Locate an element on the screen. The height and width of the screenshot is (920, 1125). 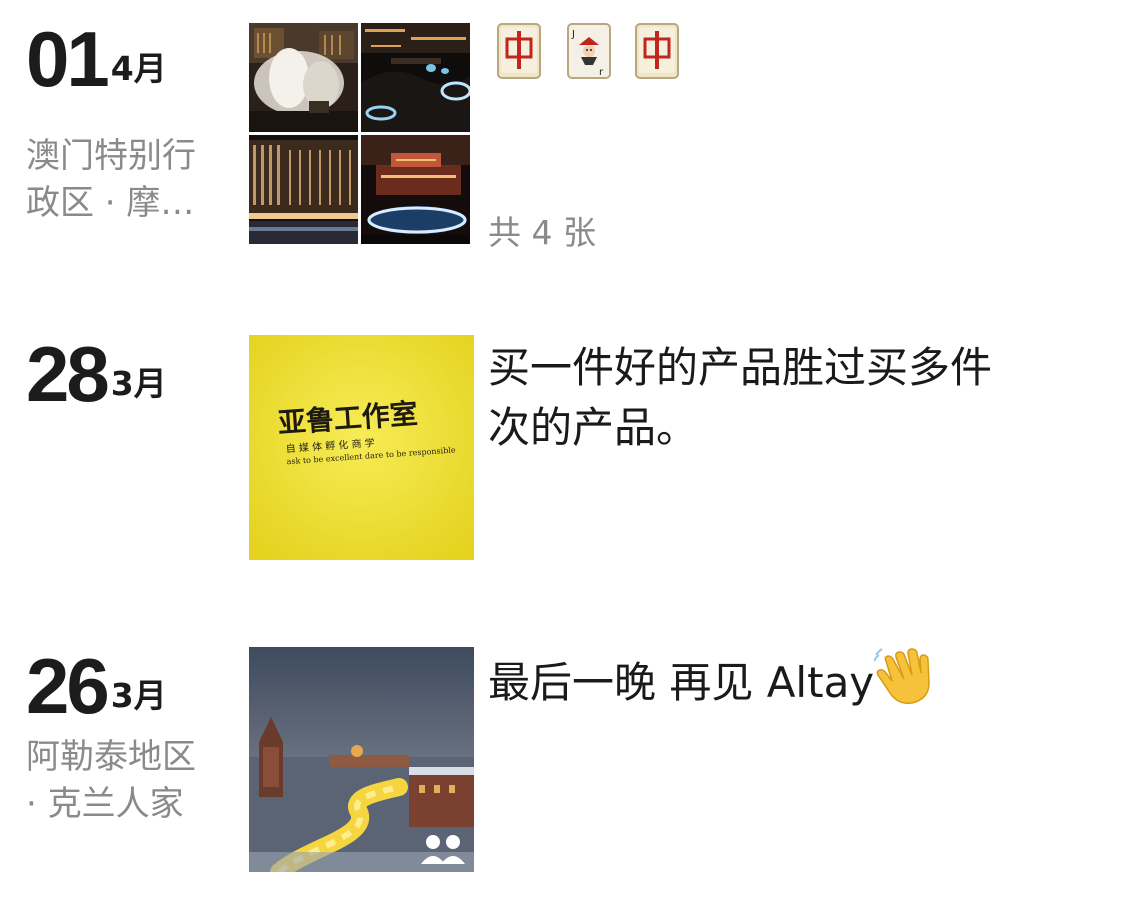
post-day: 26 is located at coordinates (68, 686).